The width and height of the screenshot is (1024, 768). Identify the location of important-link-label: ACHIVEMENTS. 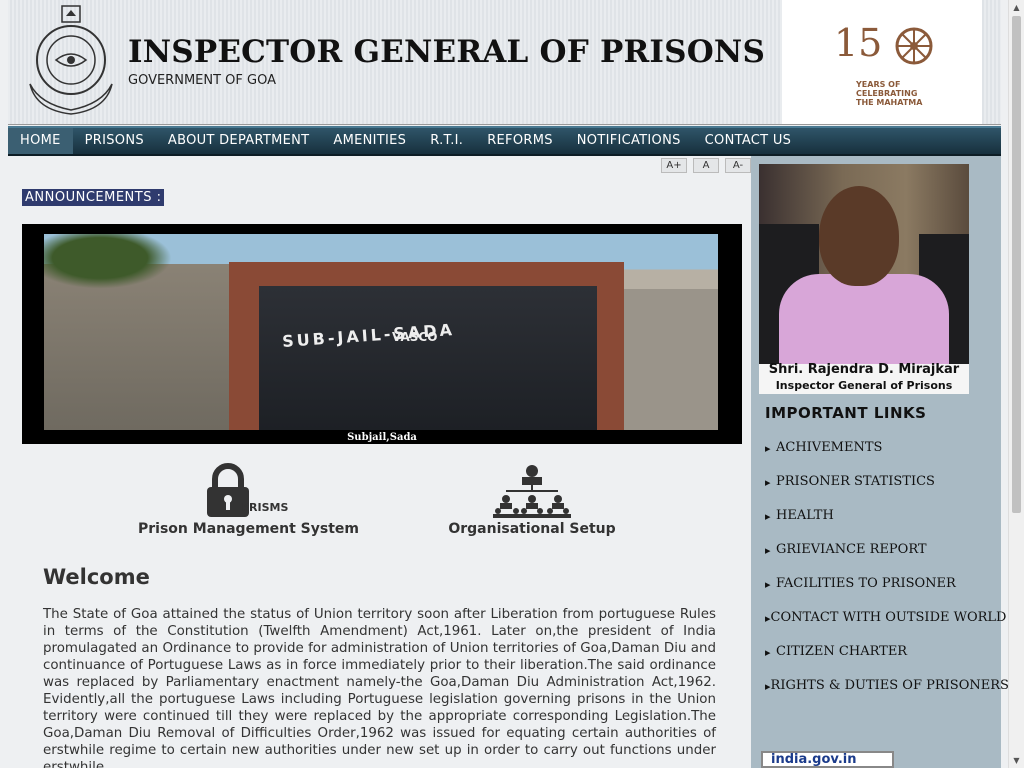
(829, 447).